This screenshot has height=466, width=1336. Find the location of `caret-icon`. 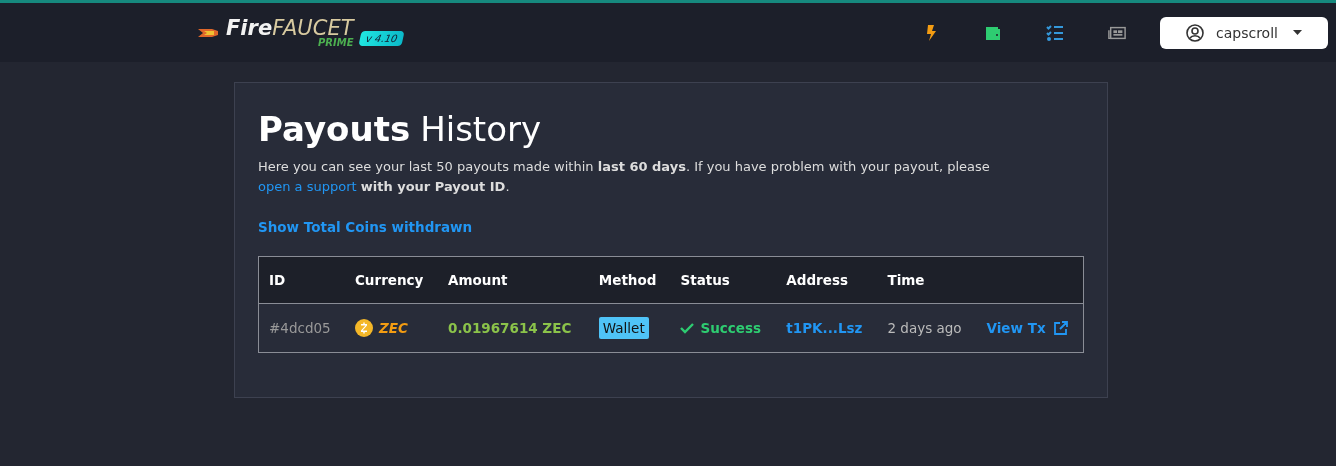

caret-icon is located at coordinates (1297, 32).